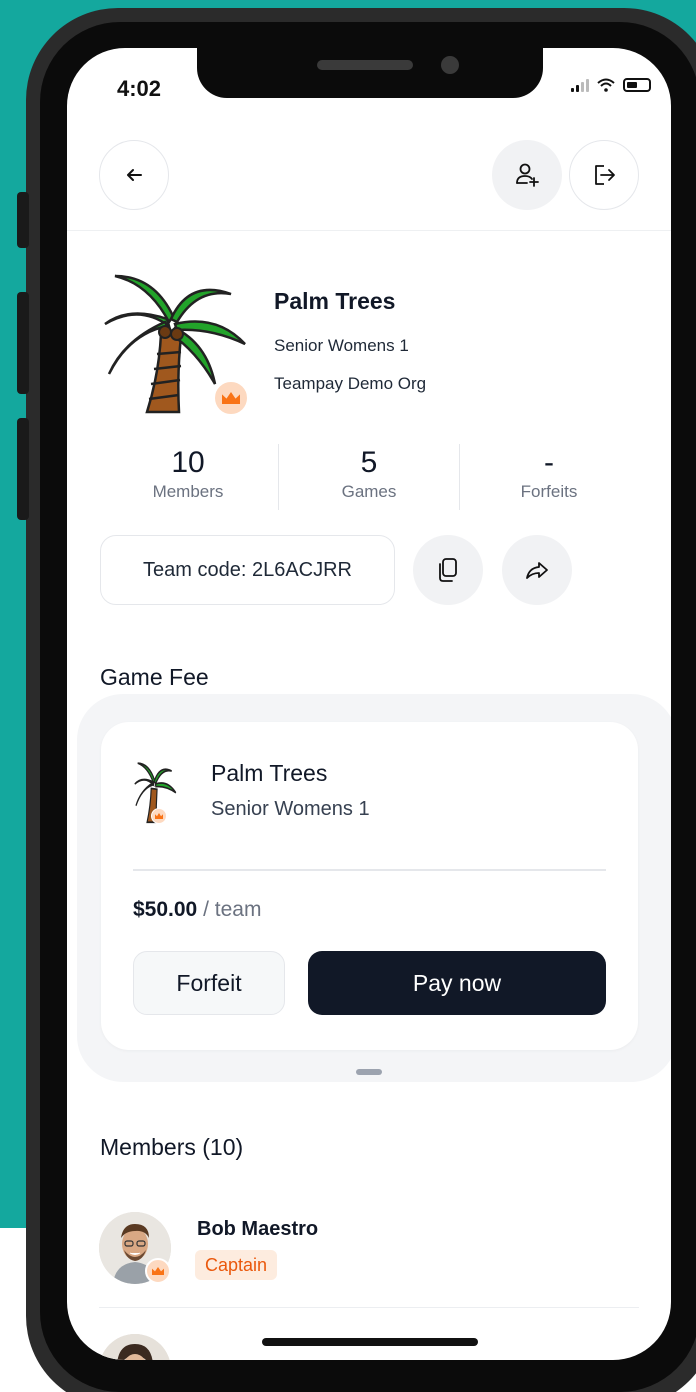 This screenshot has height=1392, width=696. Describe the element at coordinates (209, 983) in the screenshot. I see `forfeit-button: Forfeit` at that location.